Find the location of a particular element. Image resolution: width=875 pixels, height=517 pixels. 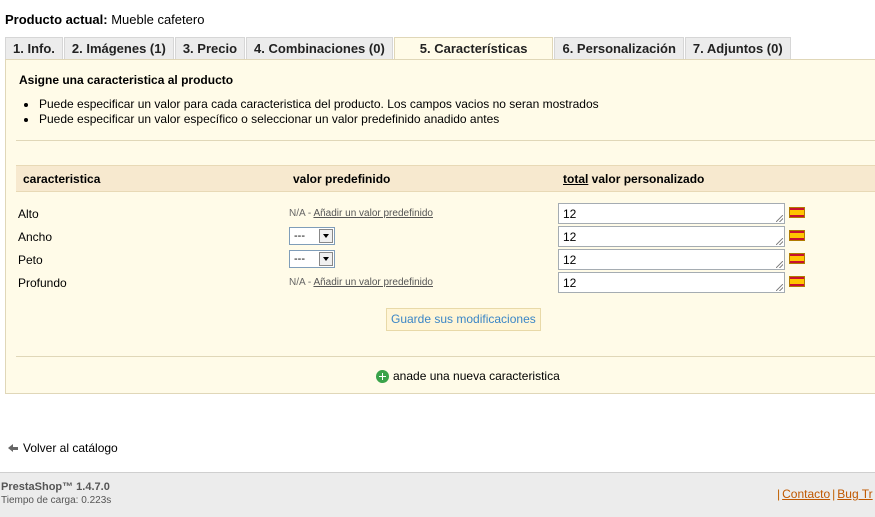

table-row: Peto --- 12 is located at coordinates (440, 259).